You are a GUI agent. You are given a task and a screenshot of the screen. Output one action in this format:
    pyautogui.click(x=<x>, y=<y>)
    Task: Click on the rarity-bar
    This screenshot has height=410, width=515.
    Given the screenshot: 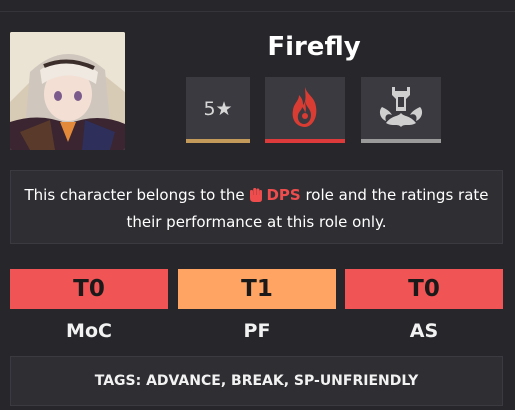 What is the action you would take?
    pyautogui.click(x=218, y=141)
    